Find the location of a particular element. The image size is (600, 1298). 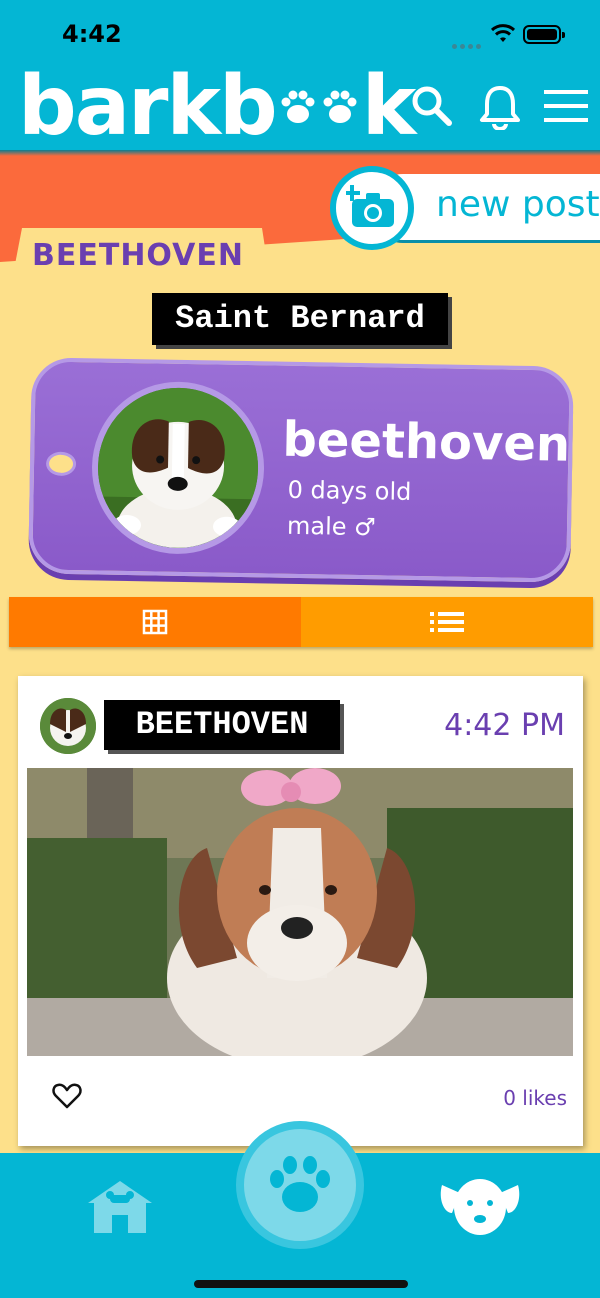

post-time: 4:42 PM is located at coordinates (504, 725).